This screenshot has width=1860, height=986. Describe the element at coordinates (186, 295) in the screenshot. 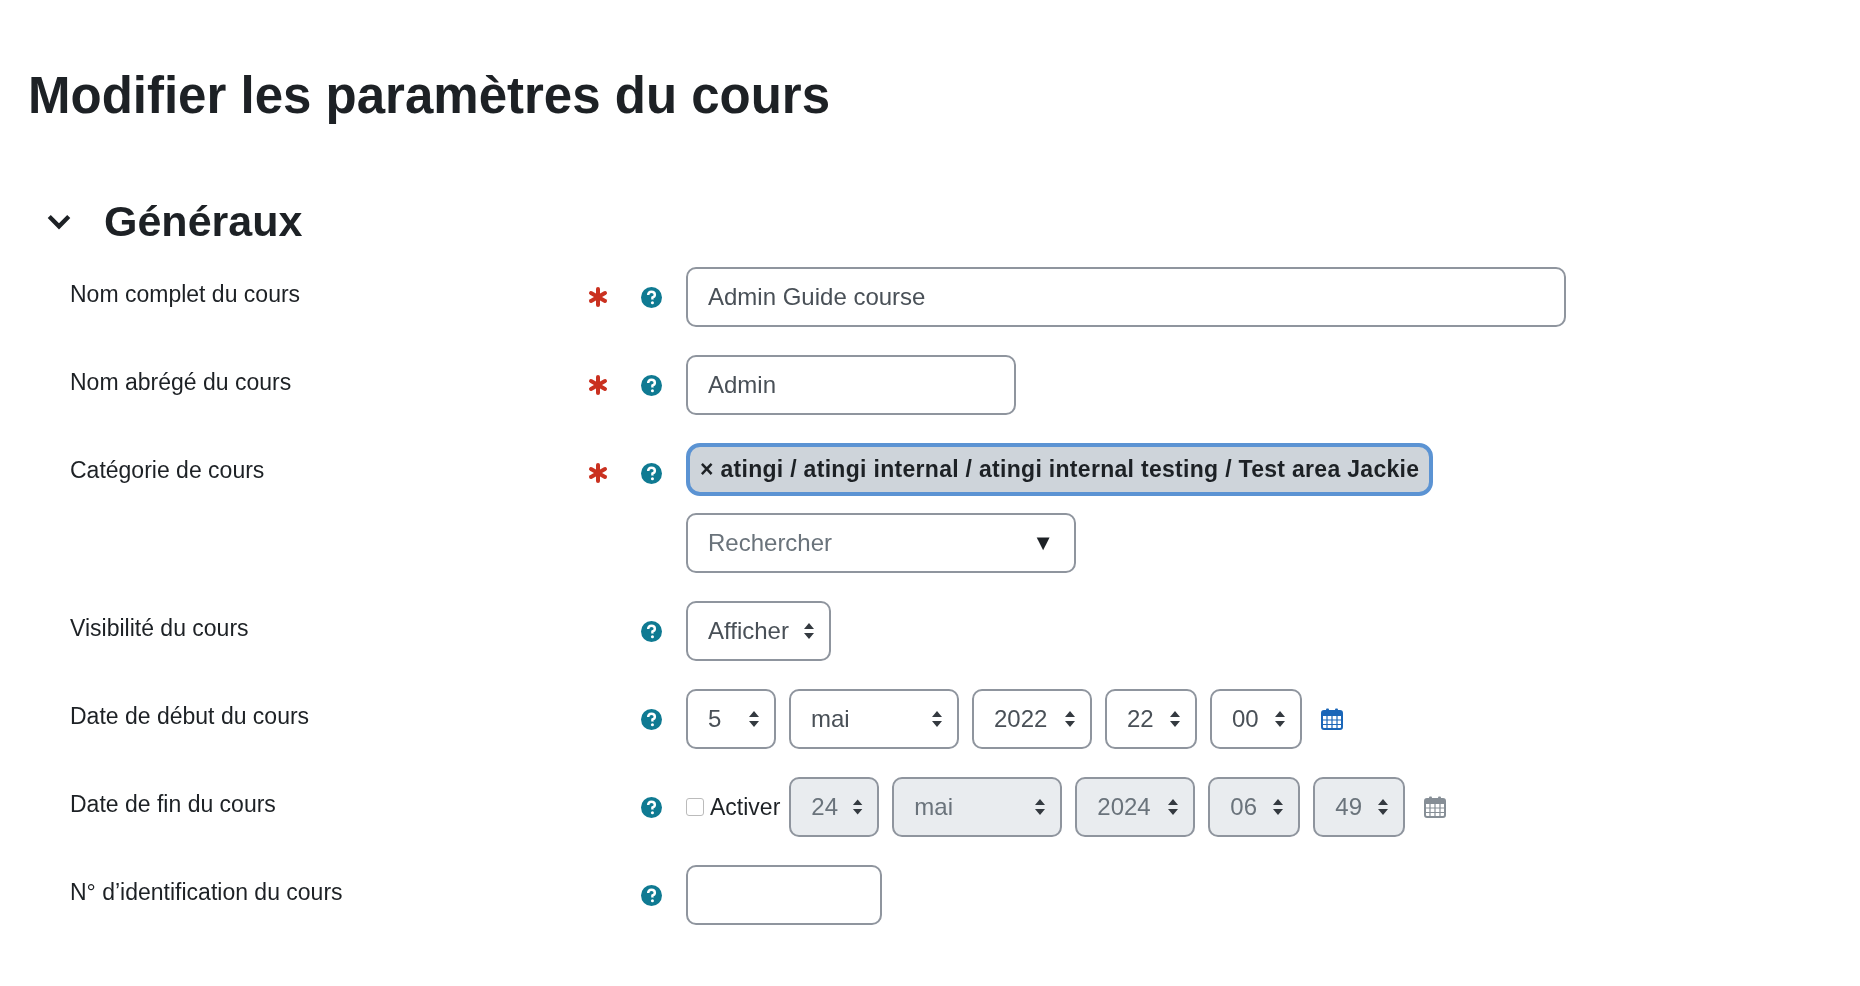

I see `field-label: Nom complet du cours` at that location.